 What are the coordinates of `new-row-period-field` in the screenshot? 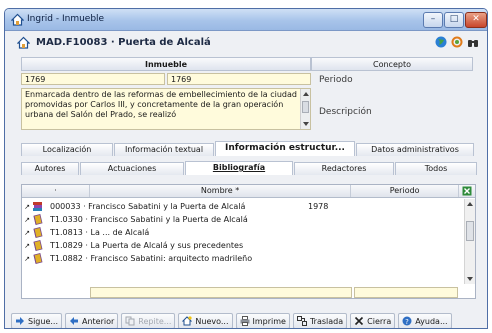 It's located at (406, 292).